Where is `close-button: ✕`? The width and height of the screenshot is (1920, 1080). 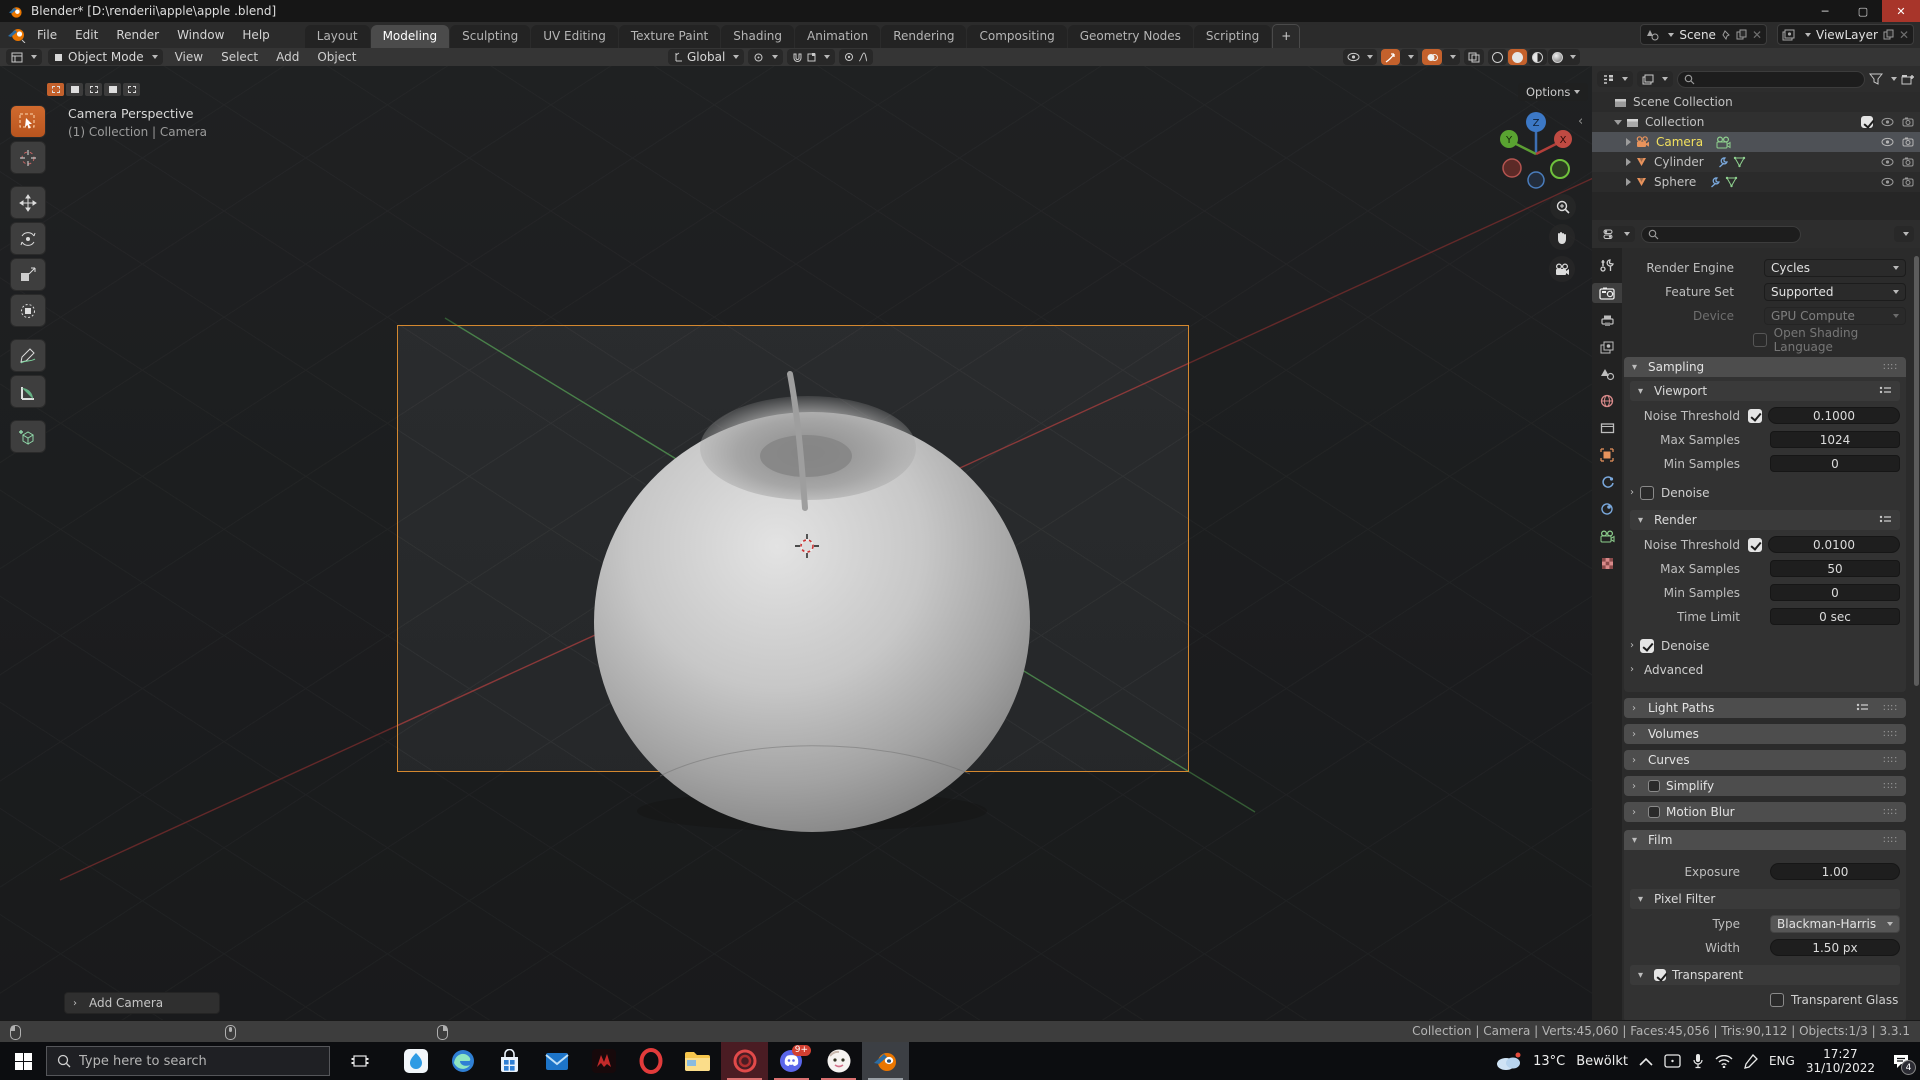 close-button: ✕ is located at coordinates (1901, 11).